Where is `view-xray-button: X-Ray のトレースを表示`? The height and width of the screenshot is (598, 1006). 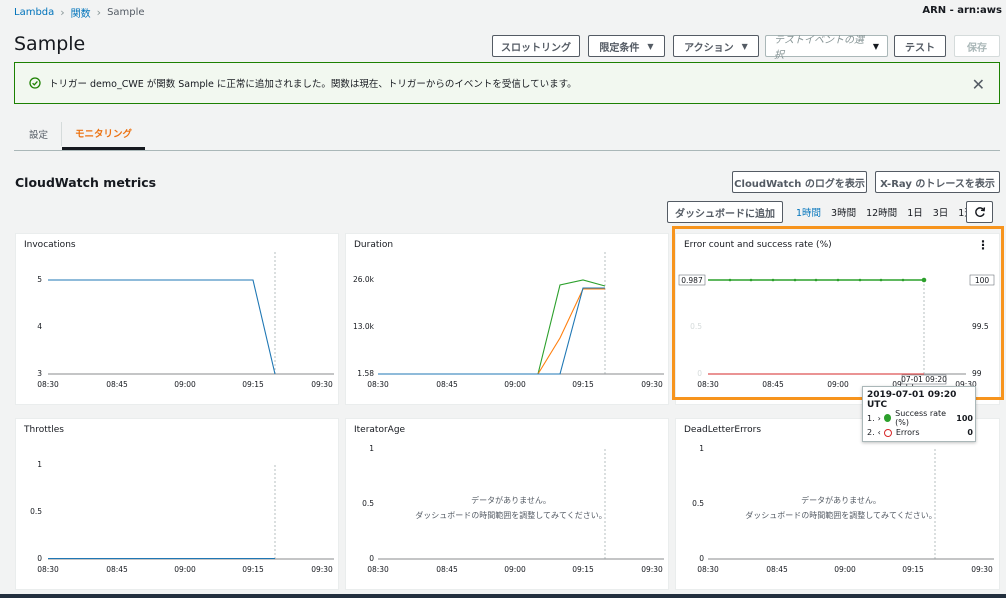 view-xray-button: X-Ray のトレースを表示 is located at coordinates (937, 182).